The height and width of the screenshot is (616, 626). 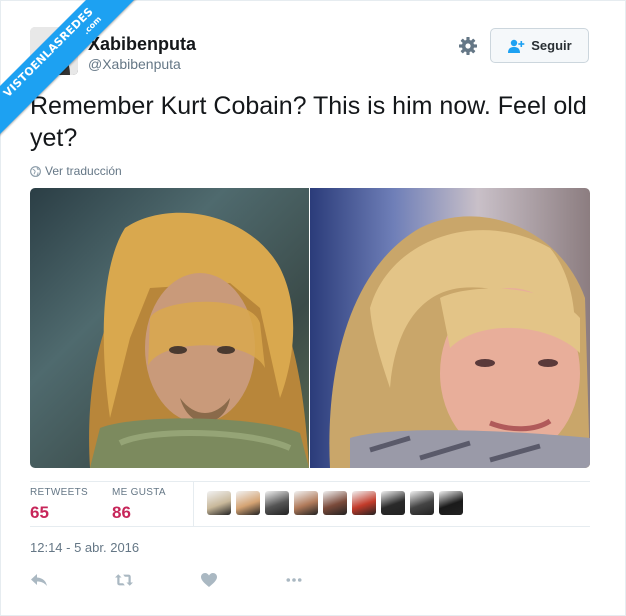 What do you see at coordinates (294, 580) in the screenshot?
I see `more-icon` at bounding box center [294, 580].